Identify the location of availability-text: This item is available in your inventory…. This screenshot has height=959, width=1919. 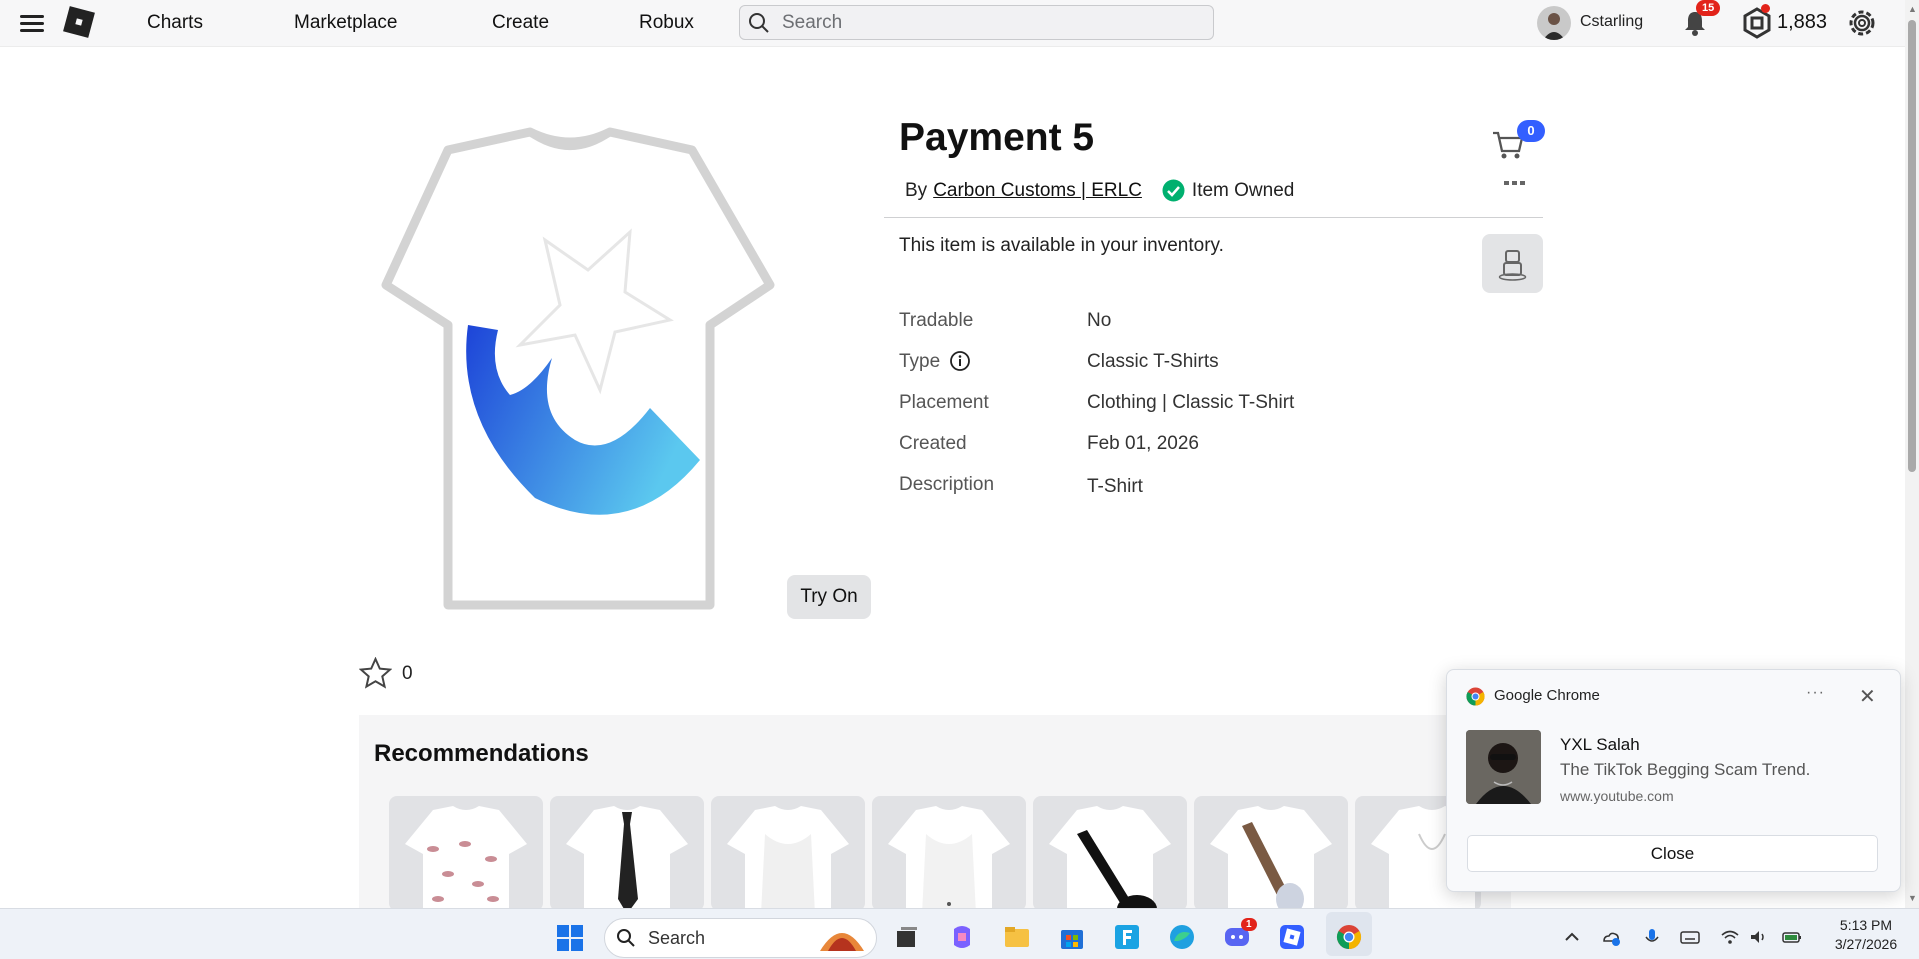
(1061, 245).